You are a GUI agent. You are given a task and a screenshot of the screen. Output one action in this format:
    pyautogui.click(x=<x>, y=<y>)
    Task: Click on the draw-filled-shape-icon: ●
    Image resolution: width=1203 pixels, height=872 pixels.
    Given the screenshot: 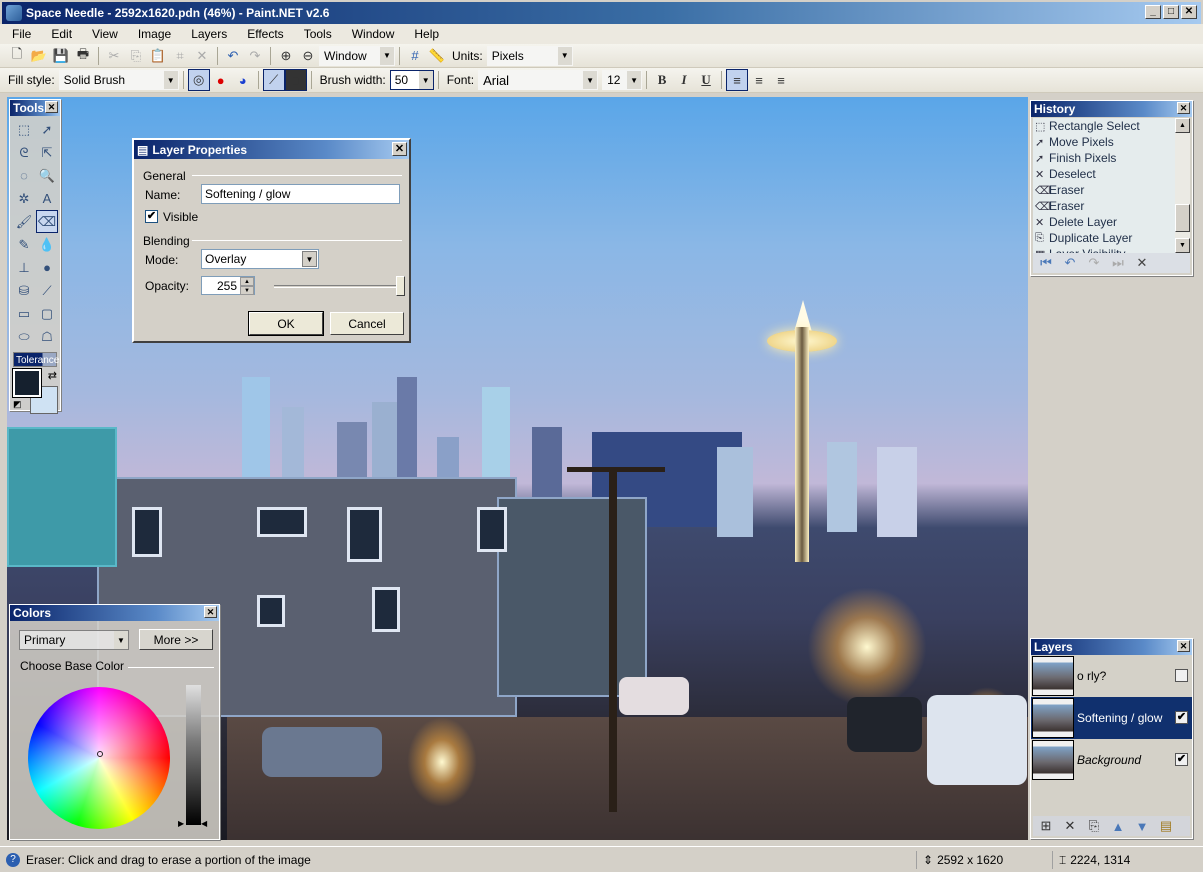 What is the action you would take?
    pyautogui.click(x=221, y=80)
    